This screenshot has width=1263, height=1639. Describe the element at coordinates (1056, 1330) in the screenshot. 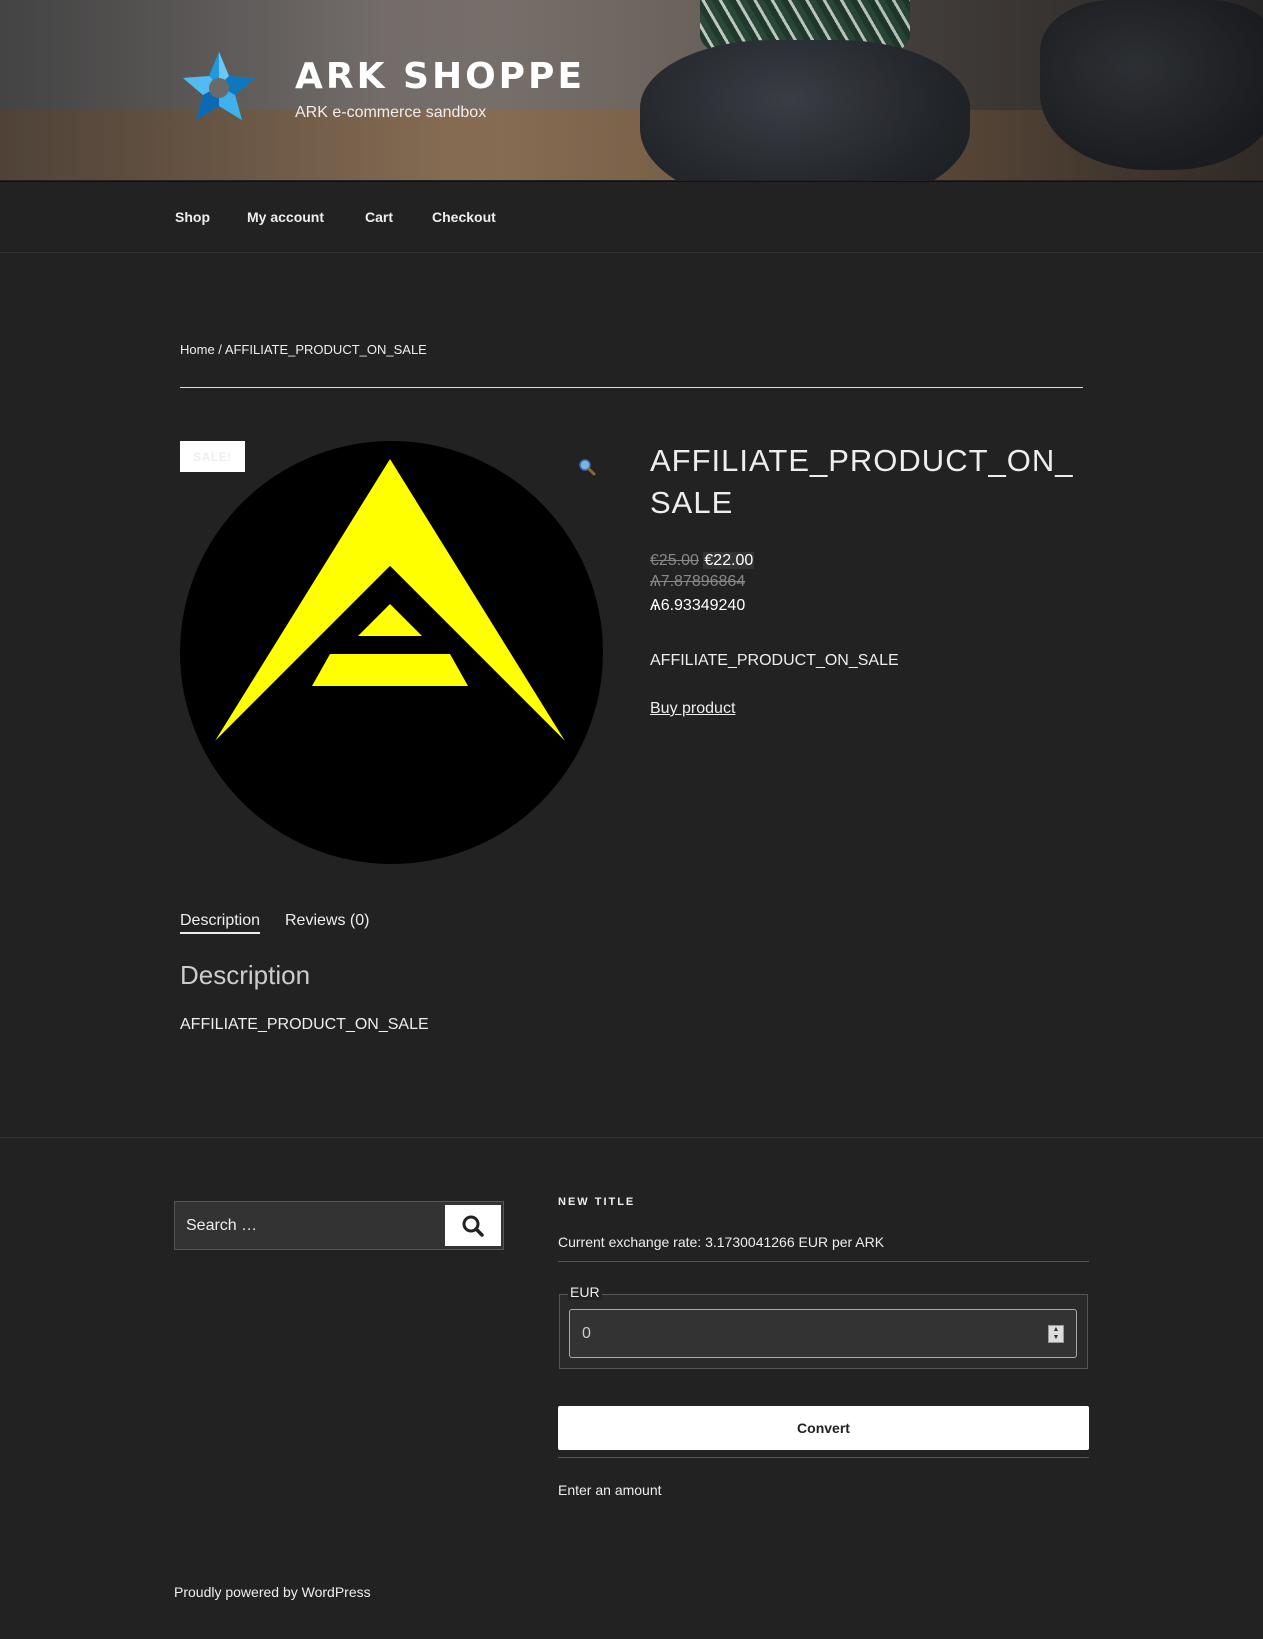

I see `spinner-up-icon: ▲` at that location.